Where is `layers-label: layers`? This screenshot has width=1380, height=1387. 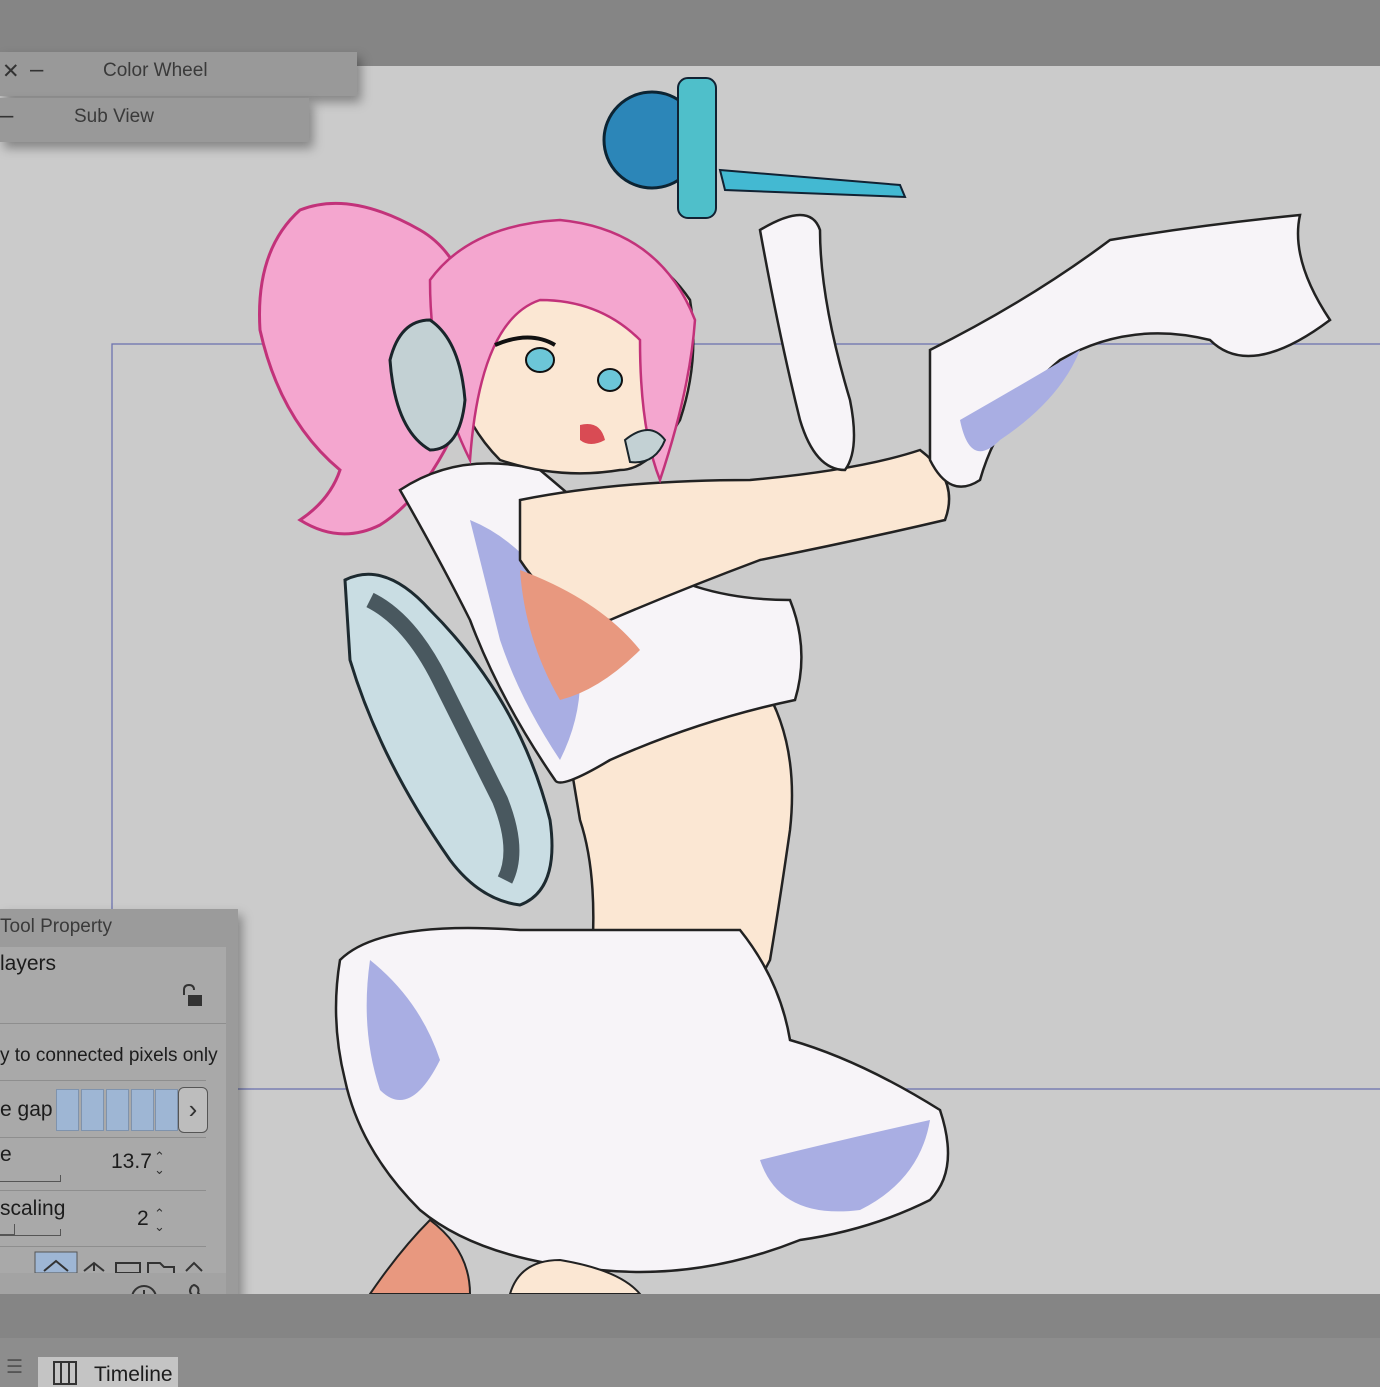
layers-label: layers is located at coordinates (28, 963).